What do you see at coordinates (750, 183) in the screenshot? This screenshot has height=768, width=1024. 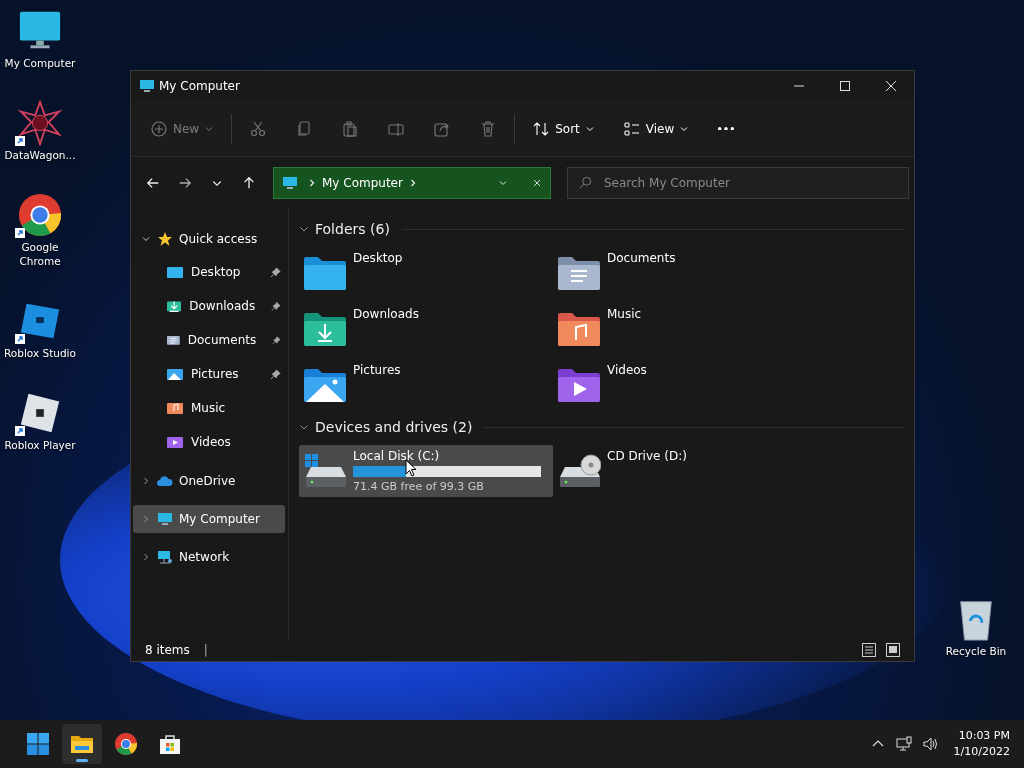 I see `search-input: Search My Computer` at bounding box center [750, 183].